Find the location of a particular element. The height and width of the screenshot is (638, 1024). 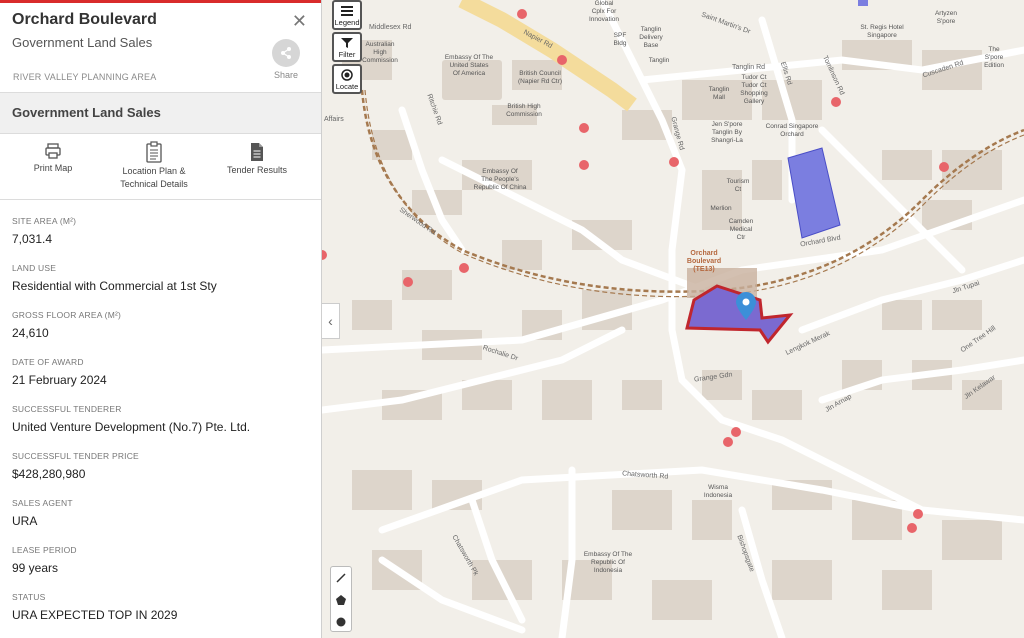

map-label-st-regis: St. Regis Hotel Singapore is located at coordinates (882, 31).